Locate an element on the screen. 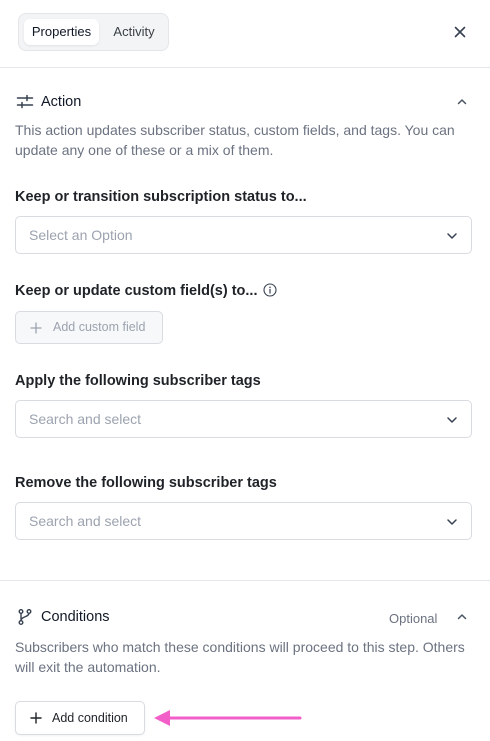  apply-tags-placeholder: Search and select is located at coordinates (85, 419).